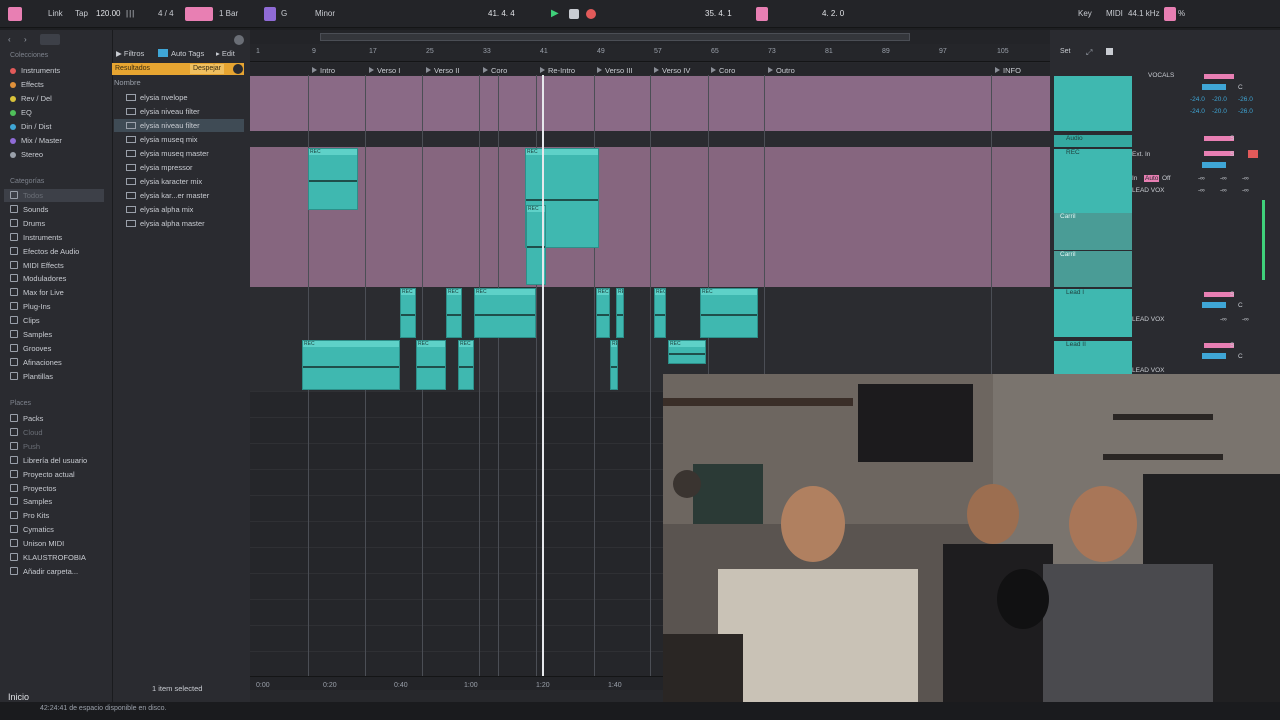  I want to click on lead-i-track-header: Lead I, so click(1093, 313).